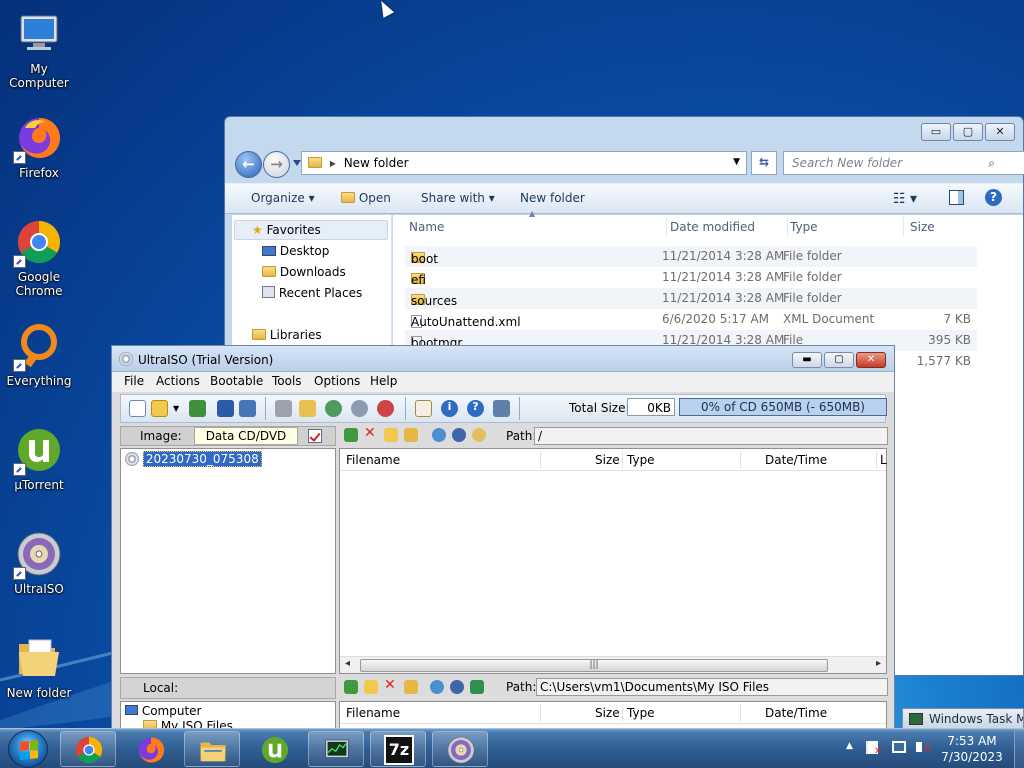 This screenshot has height=768, width=1024. What do you see at coordinates (163, 711) in the screenshot?
I see `tree-node-computer: Computer` at bounding box center [163, 711].